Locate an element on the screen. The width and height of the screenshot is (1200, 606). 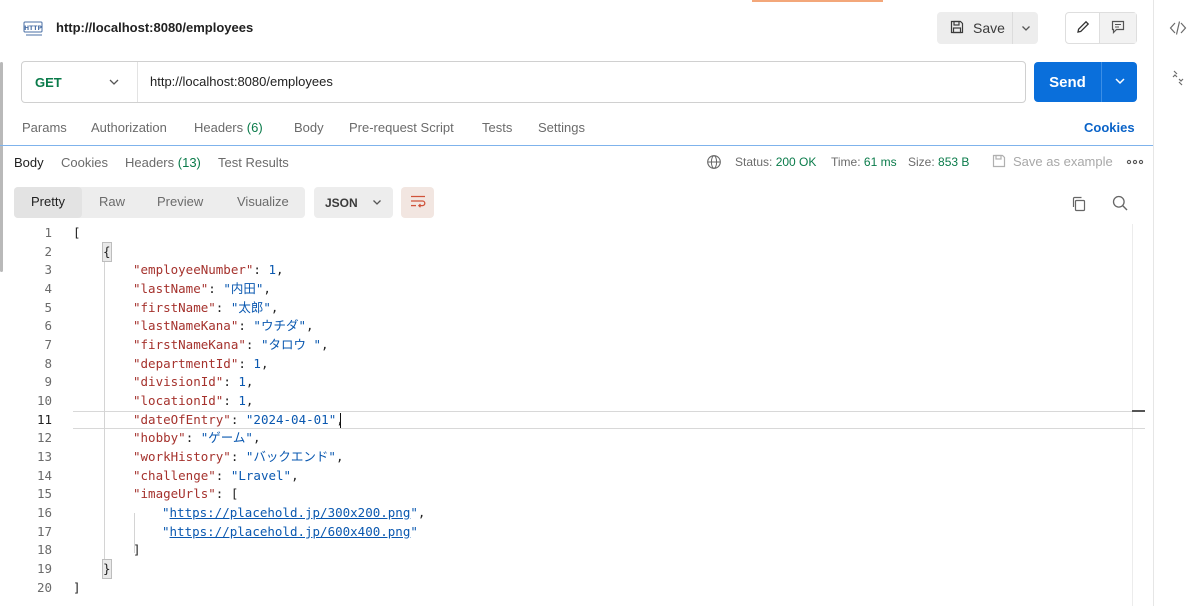
send-button-group: Send is located at coordinates (1085, 82).